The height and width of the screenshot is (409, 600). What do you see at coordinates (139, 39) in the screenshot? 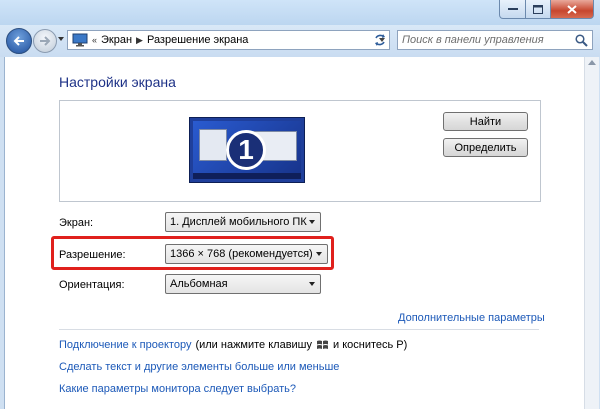
I see `breadcrumb-arrow-icon: ▶` at bounding box center [139, 39].